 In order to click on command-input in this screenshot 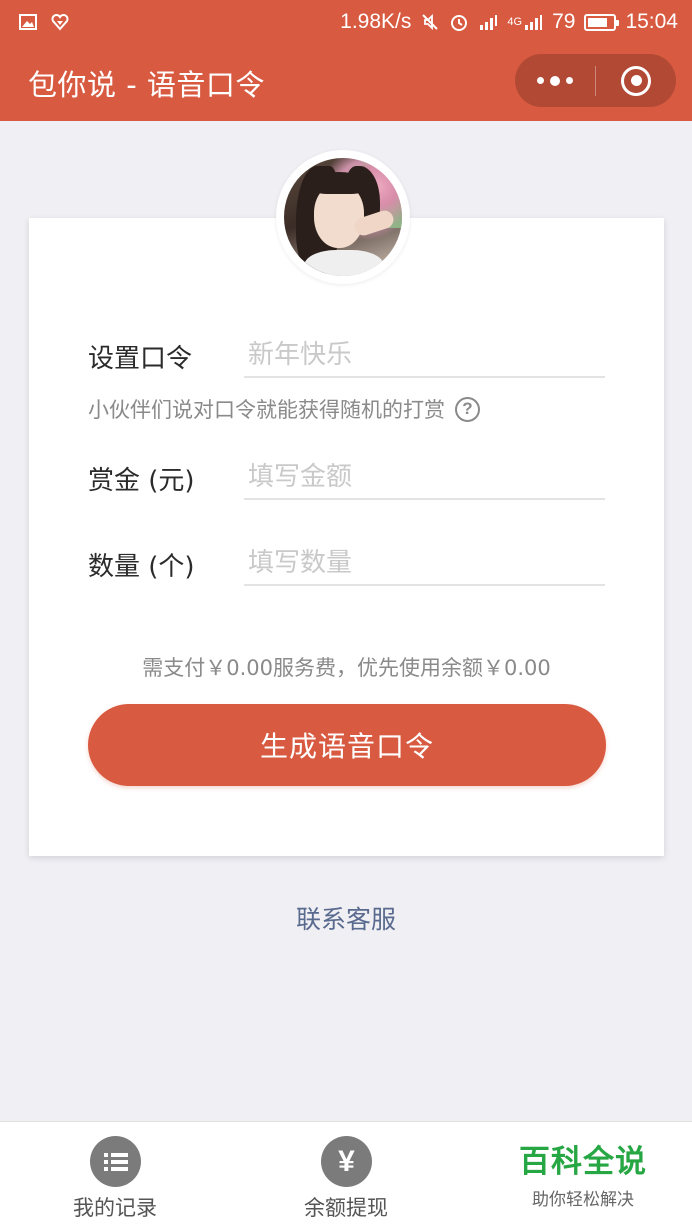, I will do `click(424, 356)`.